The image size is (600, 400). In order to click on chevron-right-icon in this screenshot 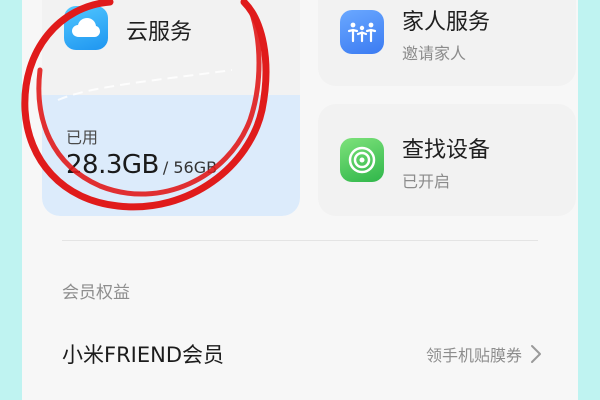, I will do `click(536, 354)`.